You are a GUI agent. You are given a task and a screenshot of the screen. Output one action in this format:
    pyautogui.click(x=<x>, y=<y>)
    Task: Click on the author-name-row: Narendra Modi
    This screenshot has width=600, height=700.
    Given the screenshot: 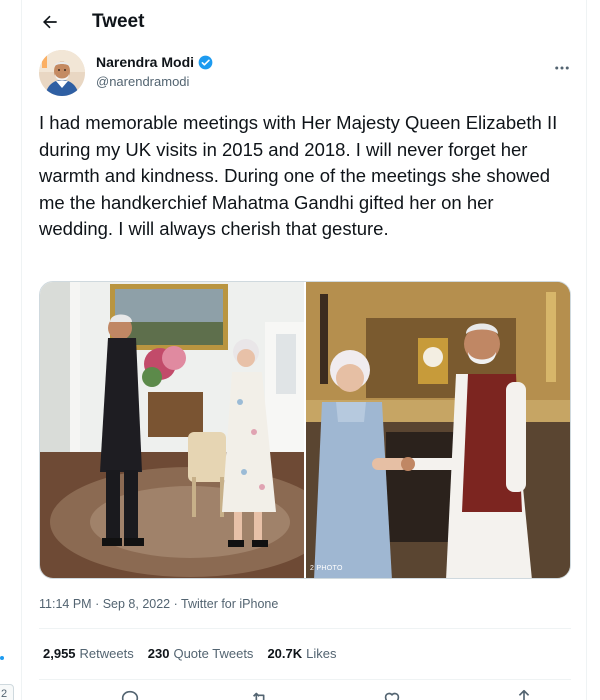 What is the action you would take?
    pyautogui.click(x=154, y=62)
    